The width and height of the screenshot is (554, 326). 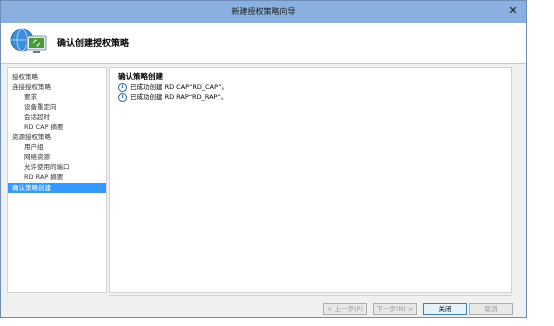 I want to click on close-button: 关闭, so click(x=445, y=309).